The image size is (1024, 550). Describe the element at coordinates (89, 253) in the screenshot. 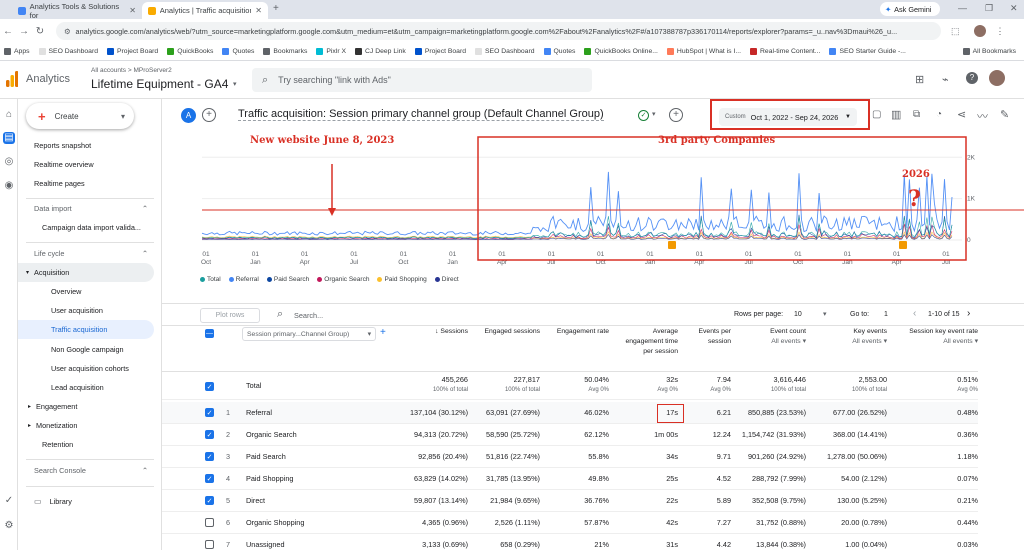

I see `nav-section-lifecycle: Life cycle ⌃` at that location.